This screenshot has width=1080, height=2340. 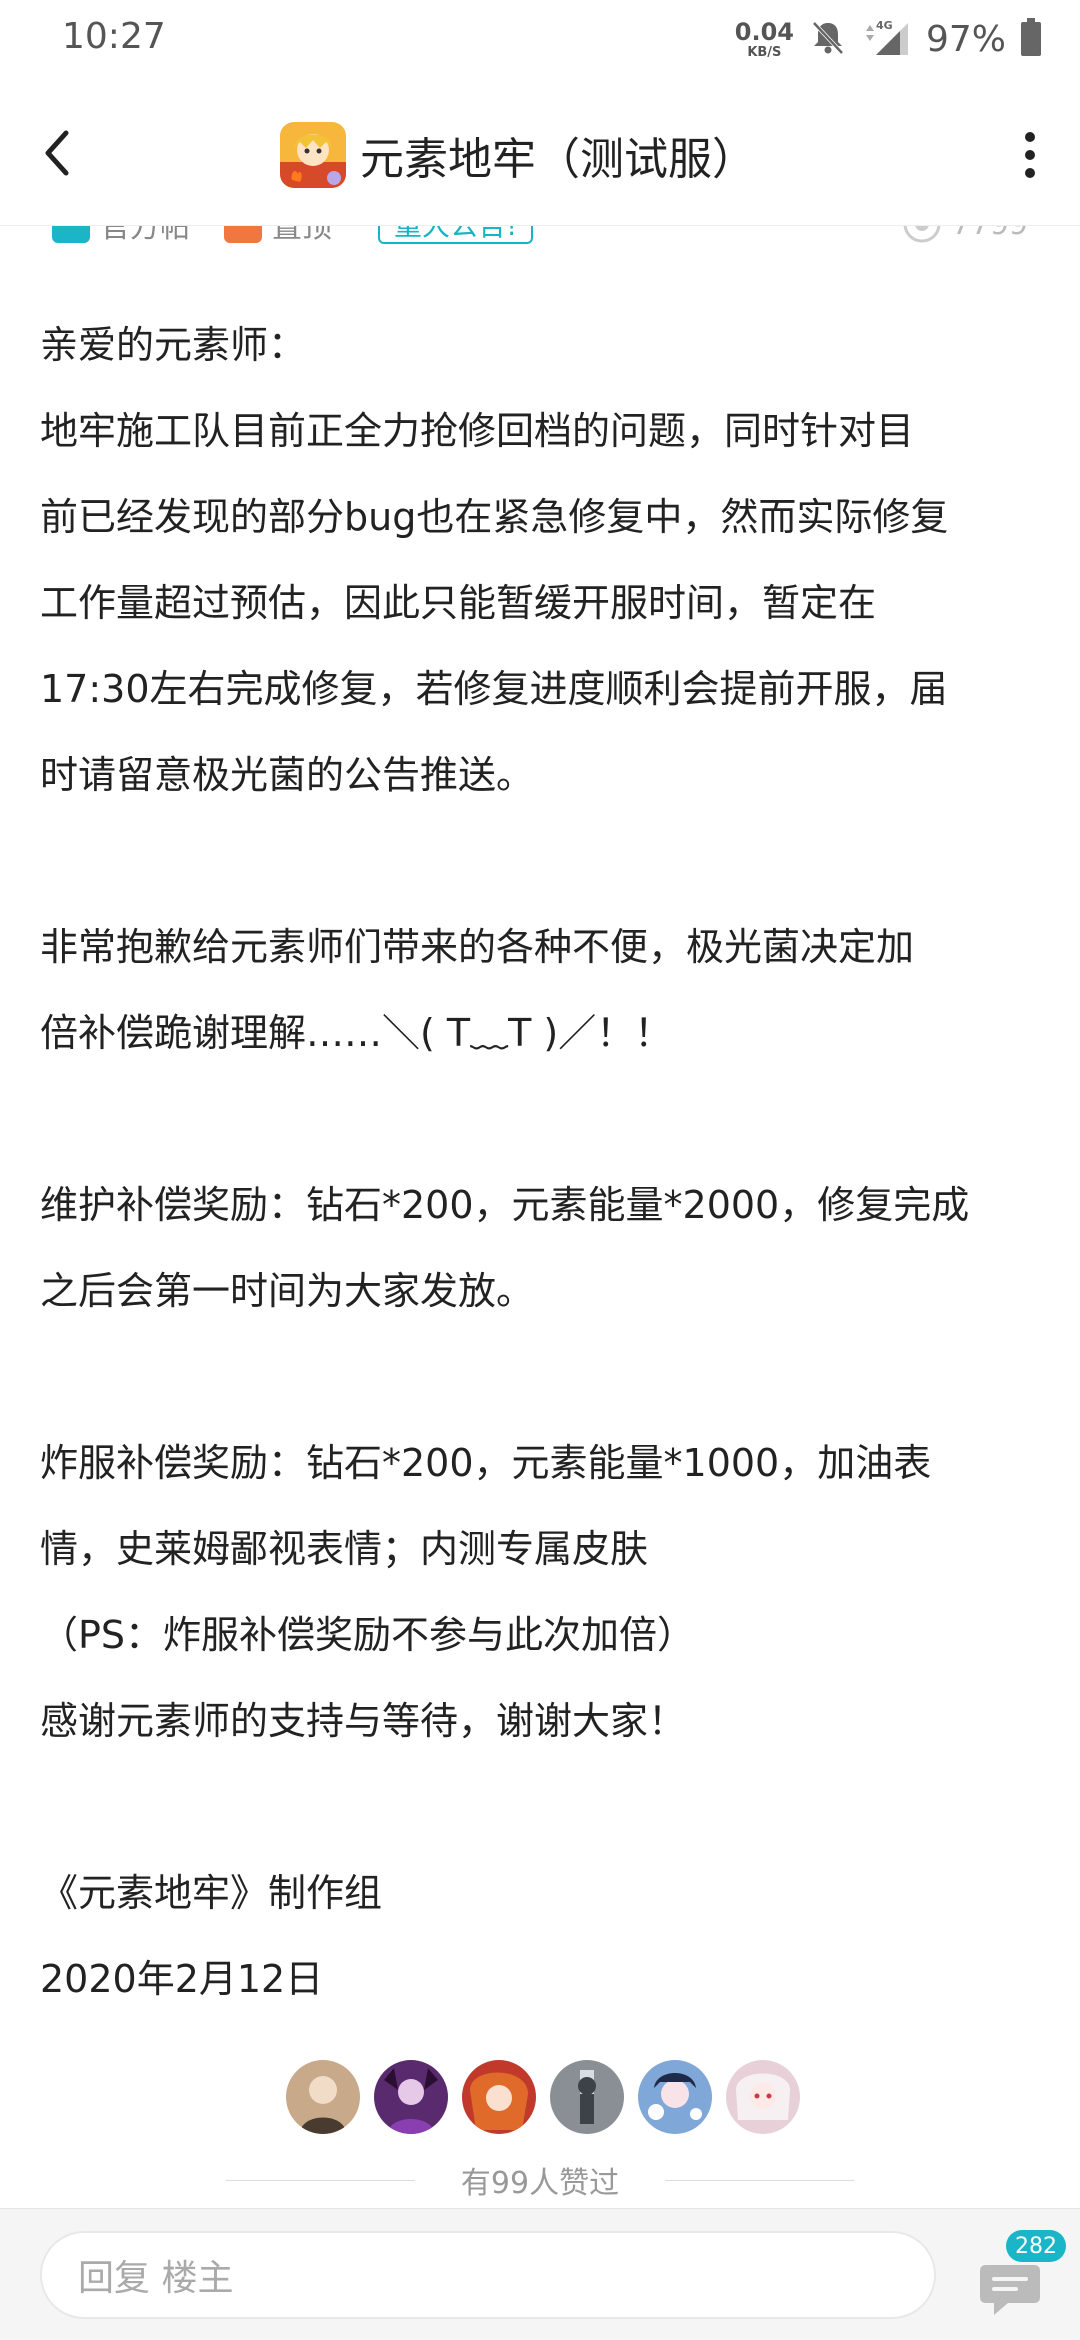 I want to click on more-options-button, so click(x=1030, y=155).